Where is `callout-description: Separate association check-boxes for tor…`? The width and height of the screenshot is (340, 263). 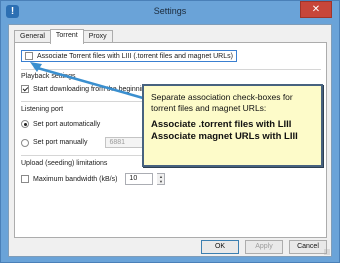
callout-description: Separate association check-boxes for tor… is located at coordinates (222, 102).